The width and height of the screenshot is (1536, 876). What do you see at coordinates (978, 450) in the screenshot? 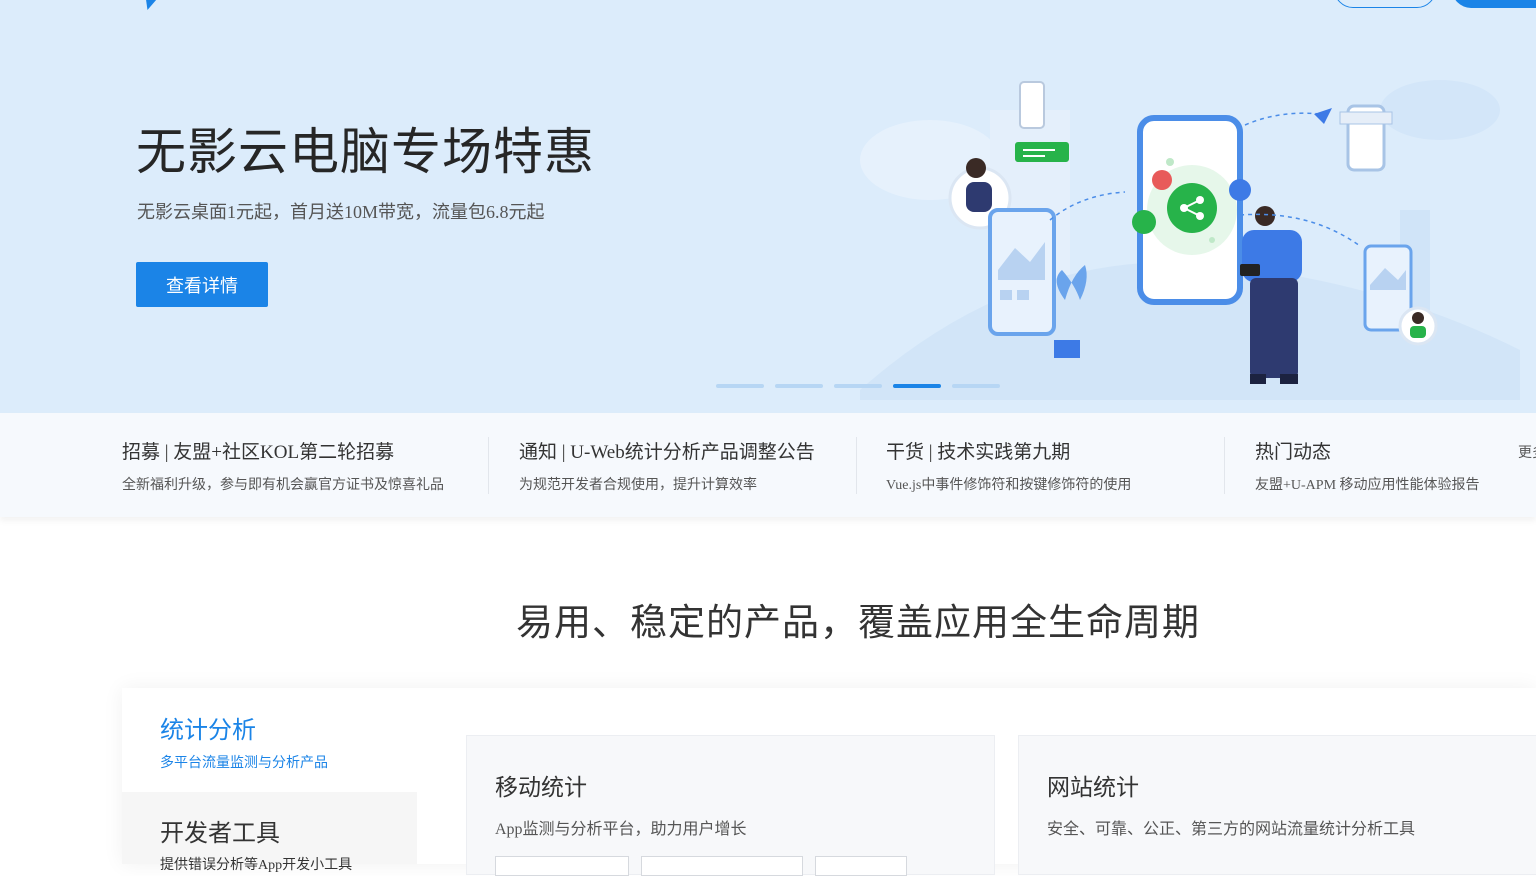
I see `notice-title: 干货 | 技术实践第九期` at bounding box center [978, 450].